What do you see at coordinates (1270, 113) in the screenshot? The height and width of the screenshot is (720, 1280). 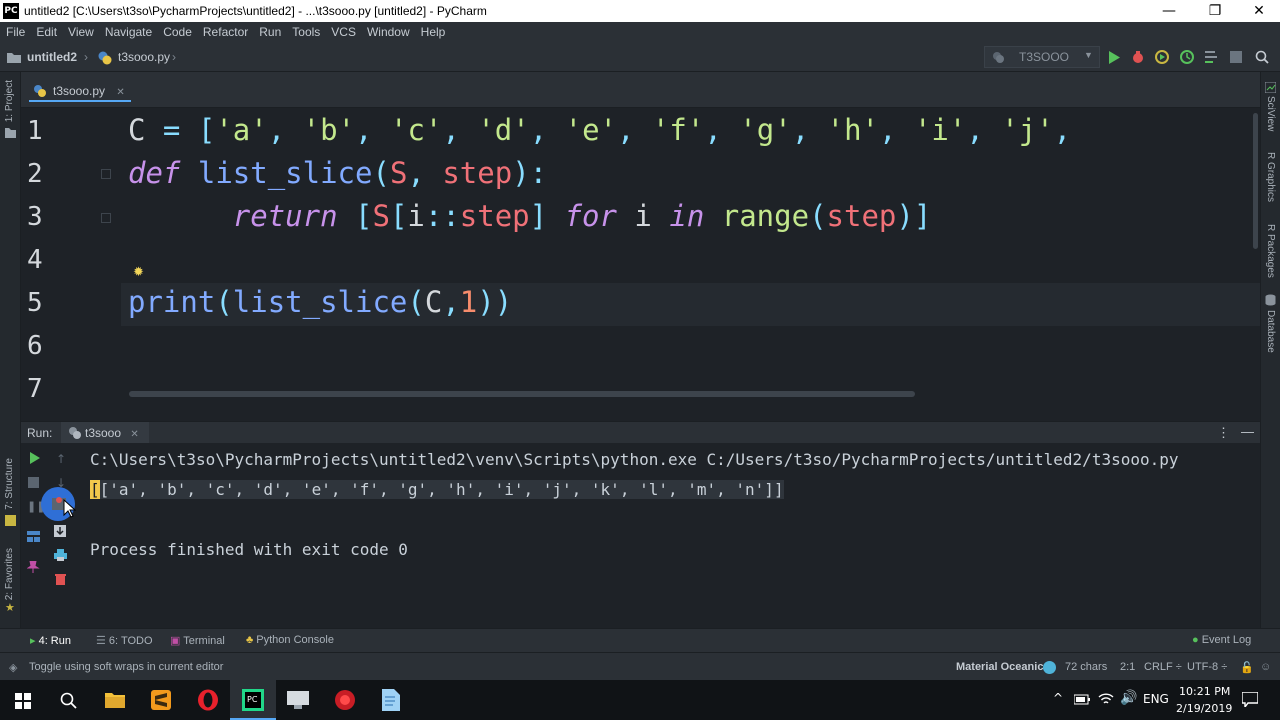 I see `sciview-tool-window-button: SciView` at bounding box center [1270, 113].